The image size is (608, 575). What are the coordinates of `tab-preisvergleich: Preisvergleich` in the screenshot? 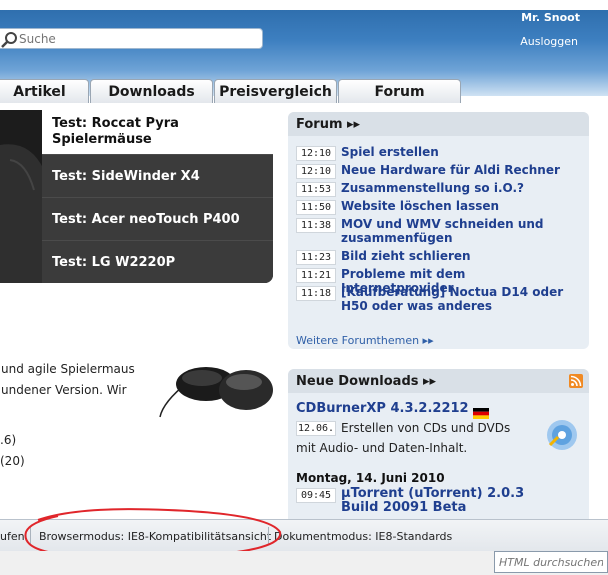 It's located at (275, 91).